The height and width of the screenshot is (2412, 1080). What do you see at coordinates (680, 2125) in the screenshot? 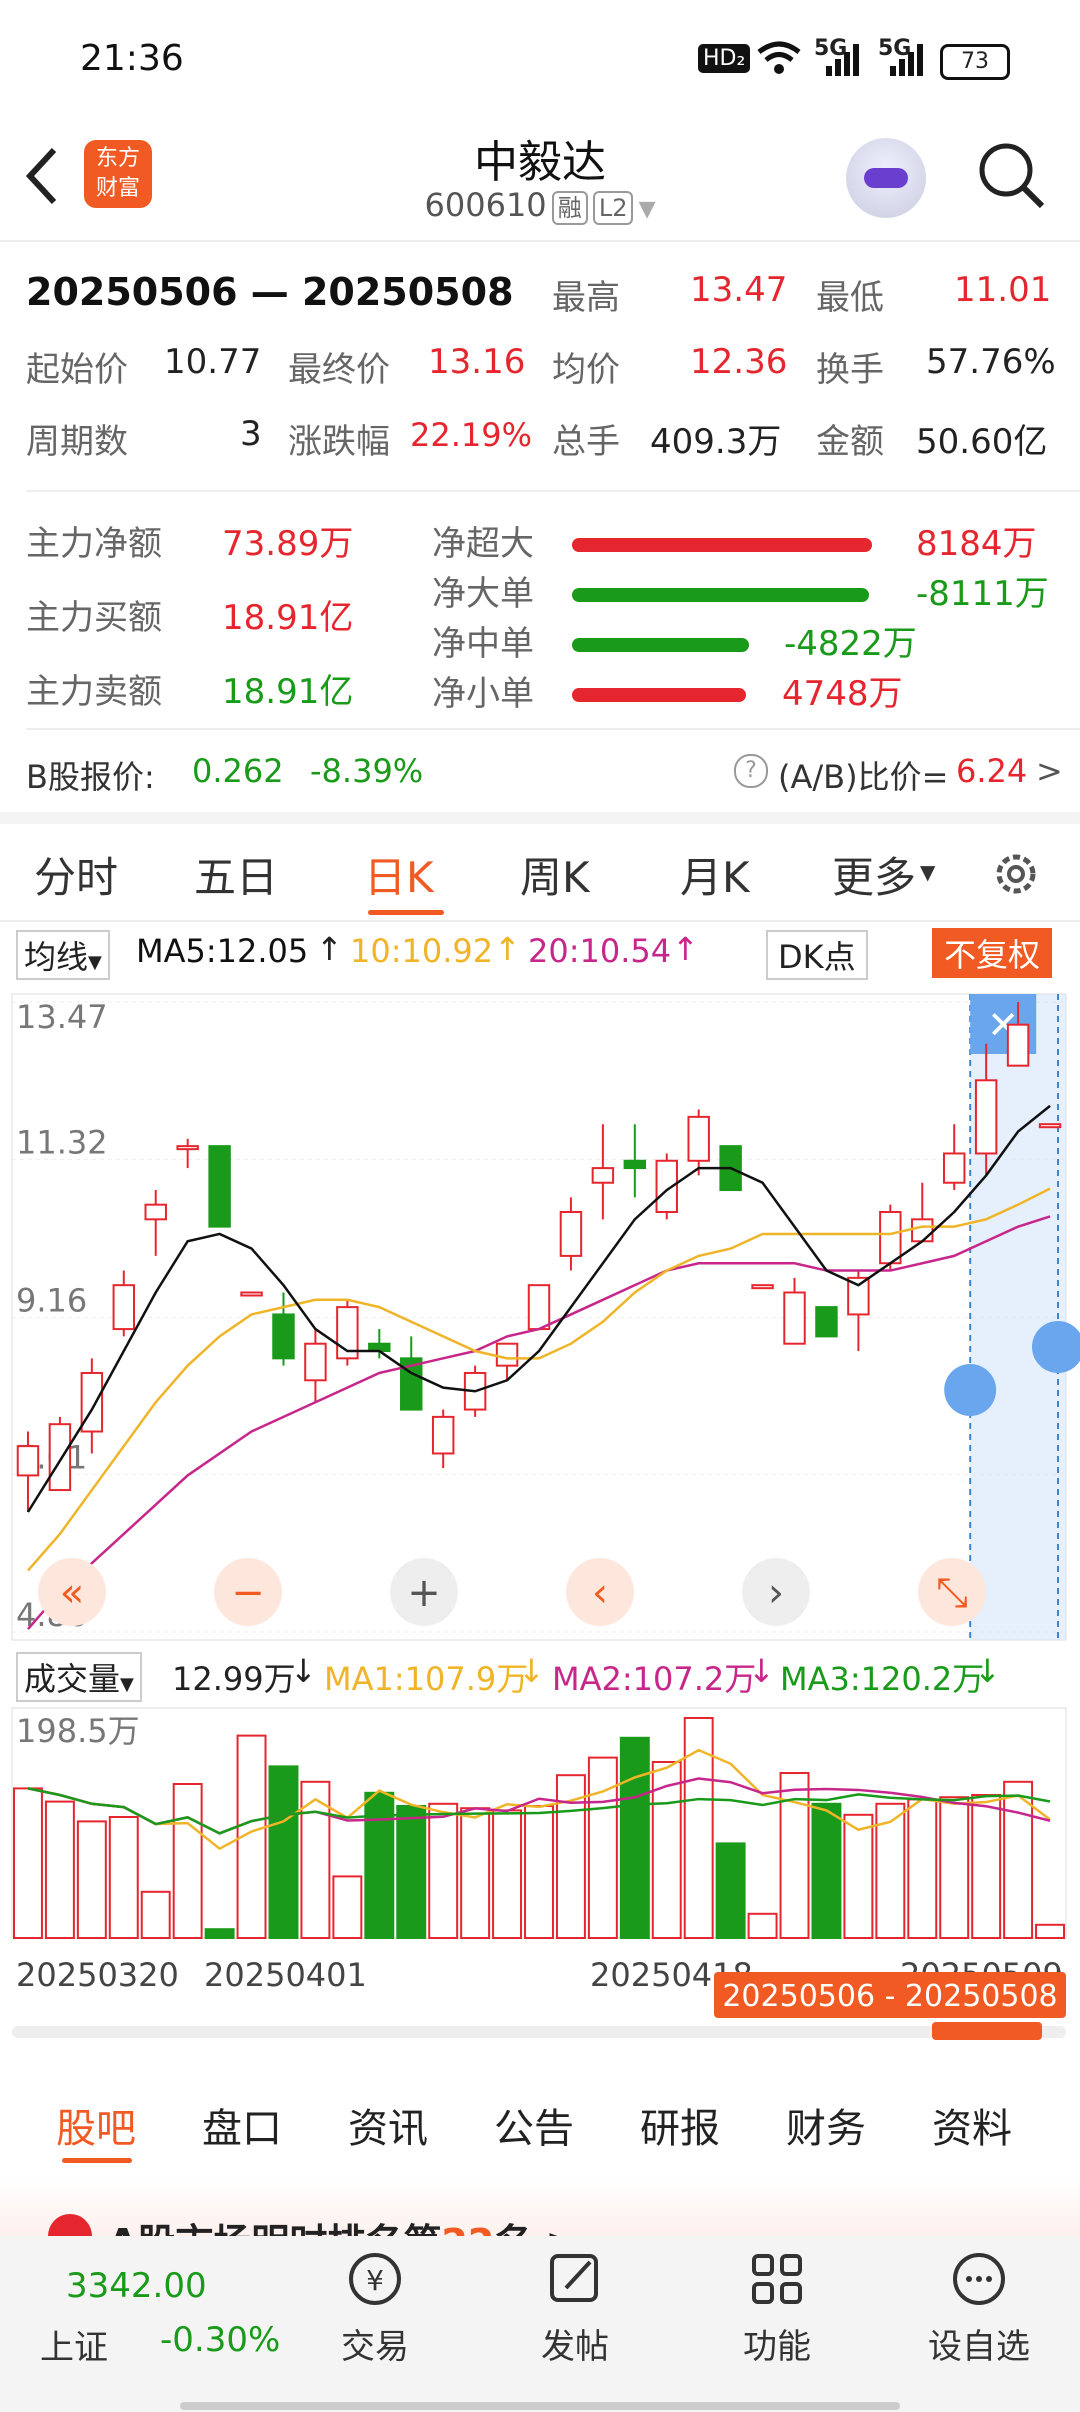
I see `info-tab: 研报` at bounding box center [680, 2125].